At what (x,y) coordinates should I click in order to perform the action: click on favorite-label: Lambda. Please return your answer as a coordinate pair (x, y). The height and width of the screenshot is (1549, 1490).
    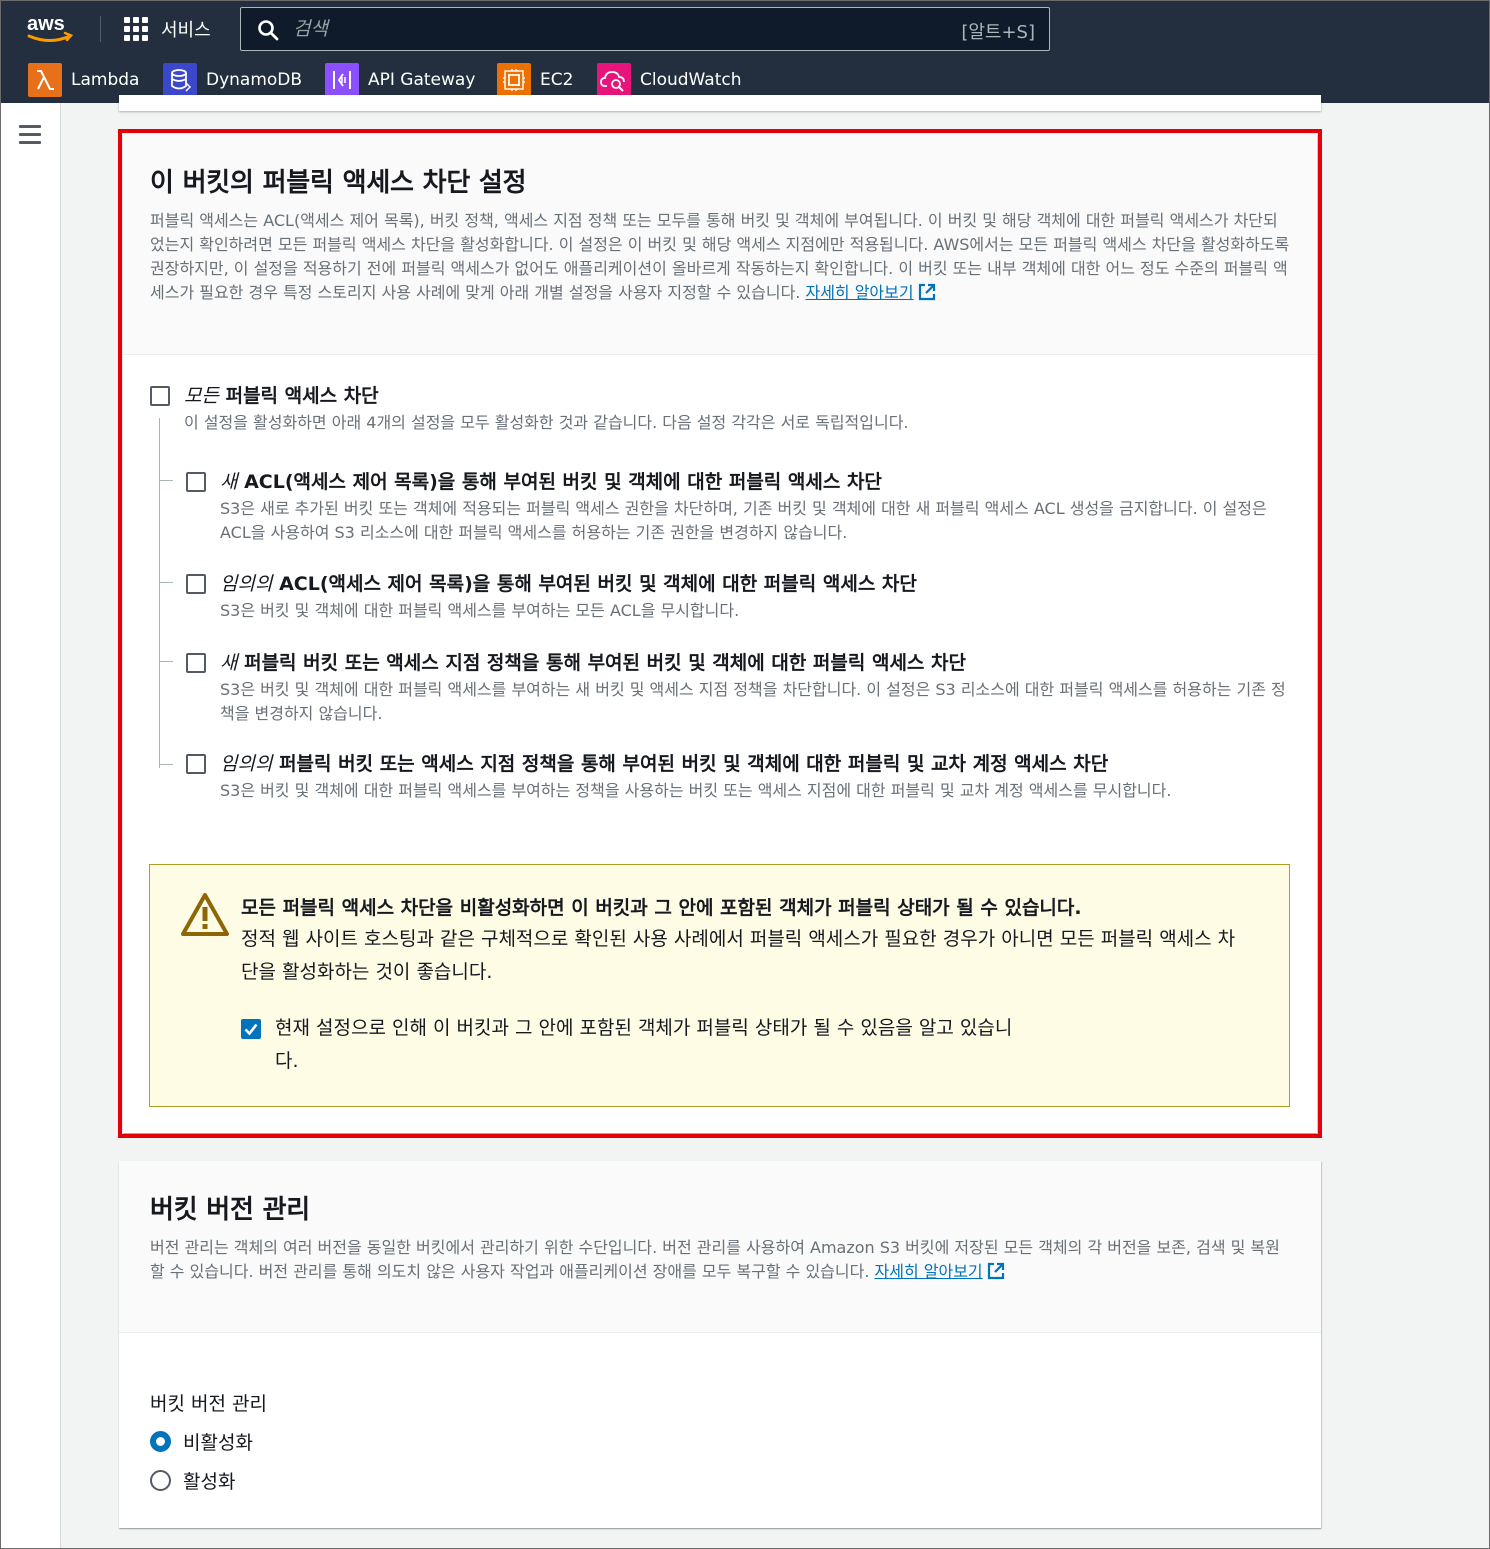
    Looking at the image, I should click on (105, 80).